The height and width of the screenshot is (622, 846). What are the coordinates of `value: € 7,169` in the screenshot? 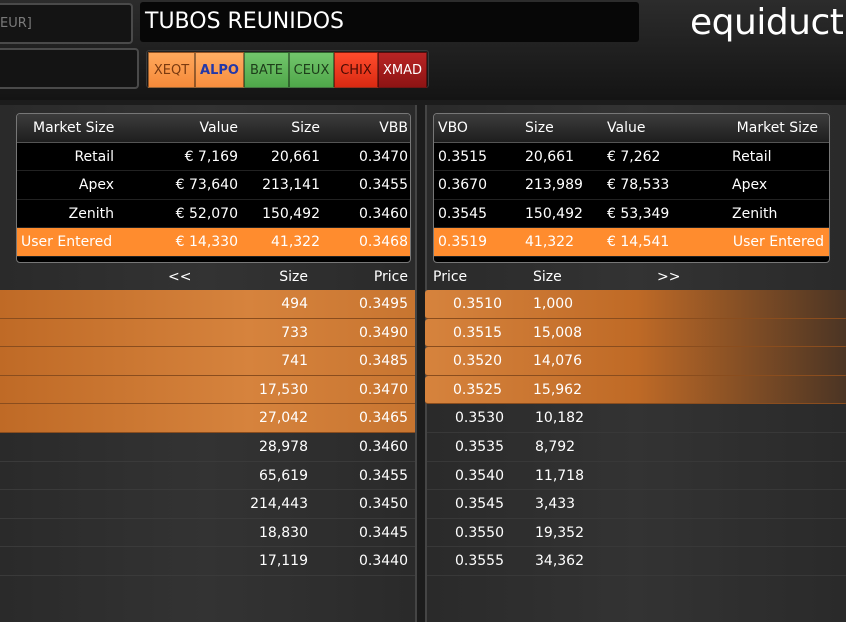 It's located at (211, 156).